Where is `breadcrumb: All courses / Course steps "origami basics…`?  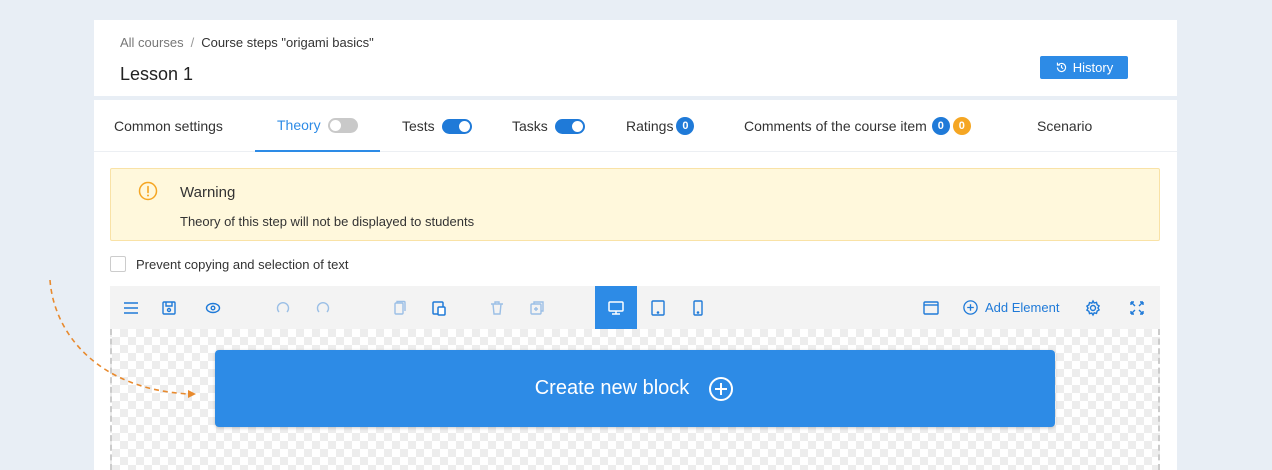 breadcrumb: All courses / Course steps "origami basics… is located at coordinates (247, 42).